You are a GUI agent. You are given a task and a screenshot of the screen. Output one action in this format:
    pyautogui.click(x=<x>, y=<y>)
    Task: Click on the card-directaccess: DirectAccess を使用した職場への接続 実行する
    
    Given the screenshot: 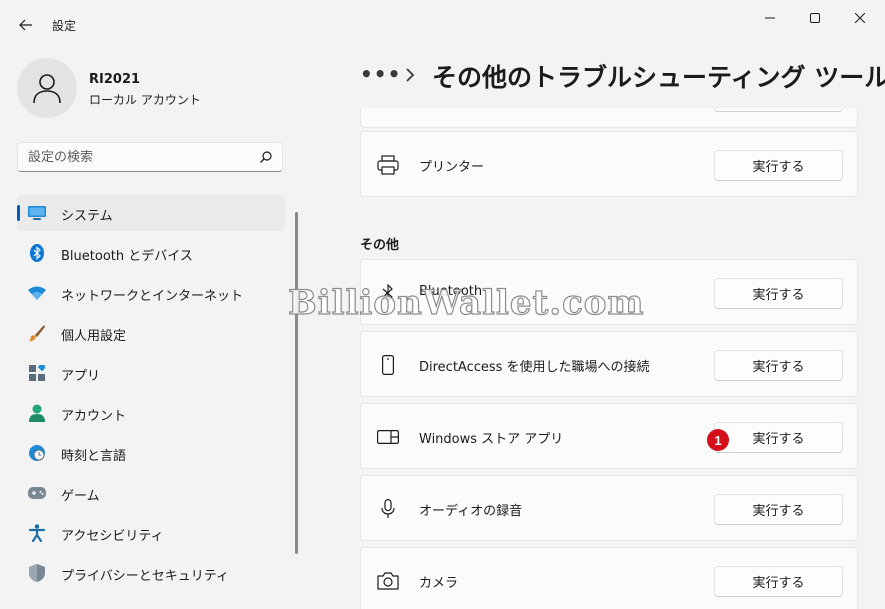 What is the action you would take?
    pyautogui.click(x=609, y=364)
    